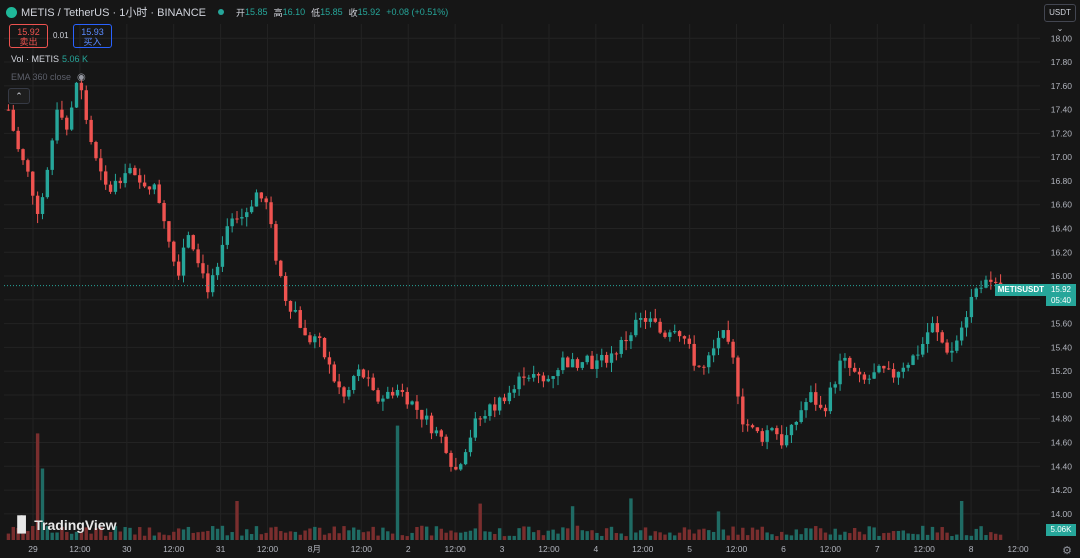 The width and height of the screenshot is (1080, 558). Describe the element at coordinates (92, 36) in the screenshot. I see `buy-button: 15.93 买入` at that location.